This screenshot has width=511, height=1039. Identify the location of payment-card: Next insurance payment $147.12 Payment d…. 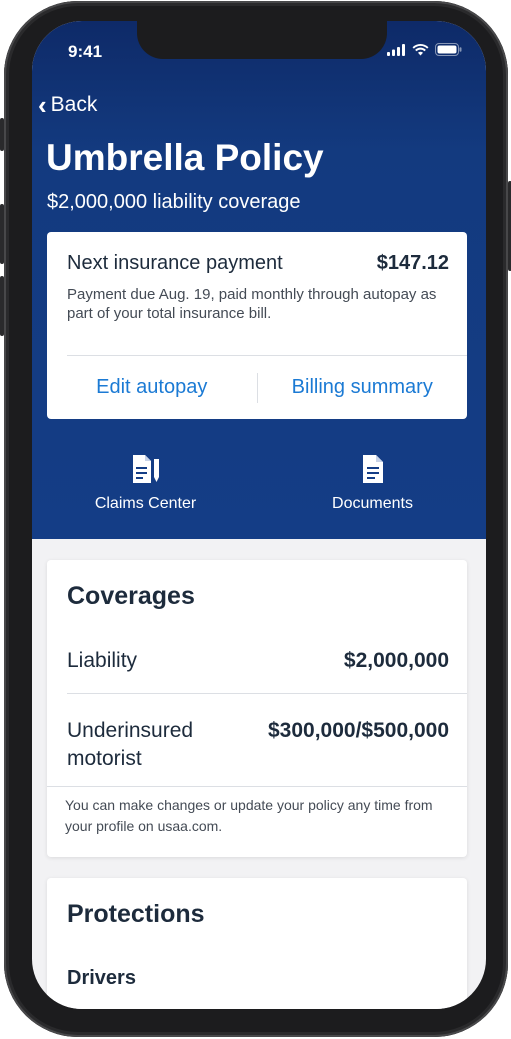
(257, 325).